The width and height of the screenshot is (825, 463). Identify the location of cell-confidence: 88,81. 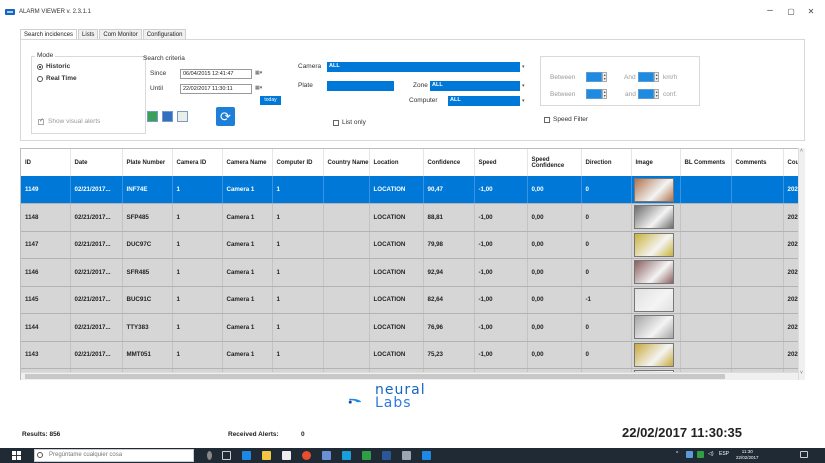
(449, 217).